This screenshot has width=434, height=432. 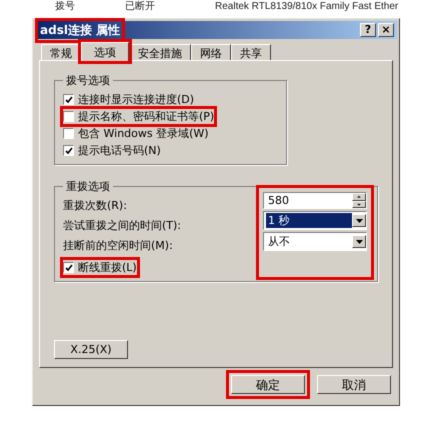 What do you see at coordinates (95, 206) in the screenshot?
I see `field-label: 重拨次数(R):` at bounding box center [95, 206].